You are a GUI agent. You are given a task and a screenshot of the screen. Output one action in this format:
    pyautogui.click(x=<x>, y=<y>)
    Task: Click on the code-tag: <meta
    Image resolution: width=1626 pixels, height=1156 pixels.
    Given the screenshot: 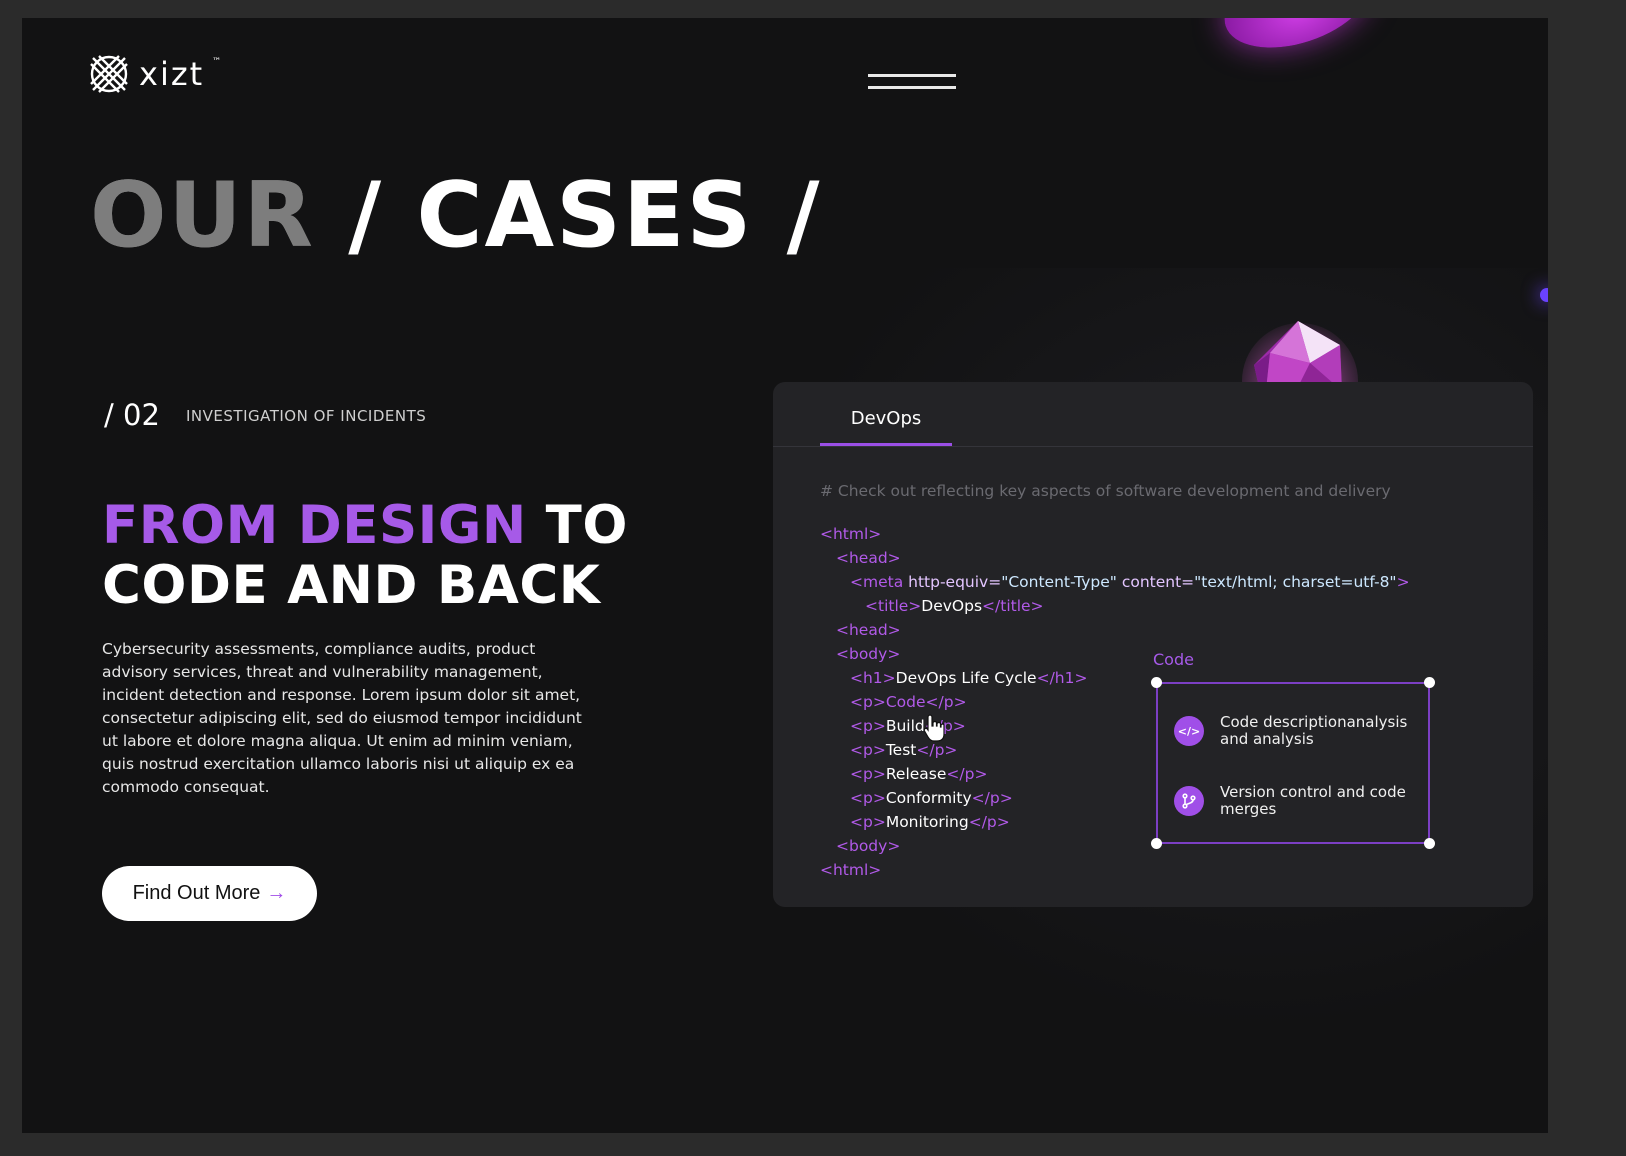 What is the action you would take?
    pyautogui.click(x=877, y=582)
    